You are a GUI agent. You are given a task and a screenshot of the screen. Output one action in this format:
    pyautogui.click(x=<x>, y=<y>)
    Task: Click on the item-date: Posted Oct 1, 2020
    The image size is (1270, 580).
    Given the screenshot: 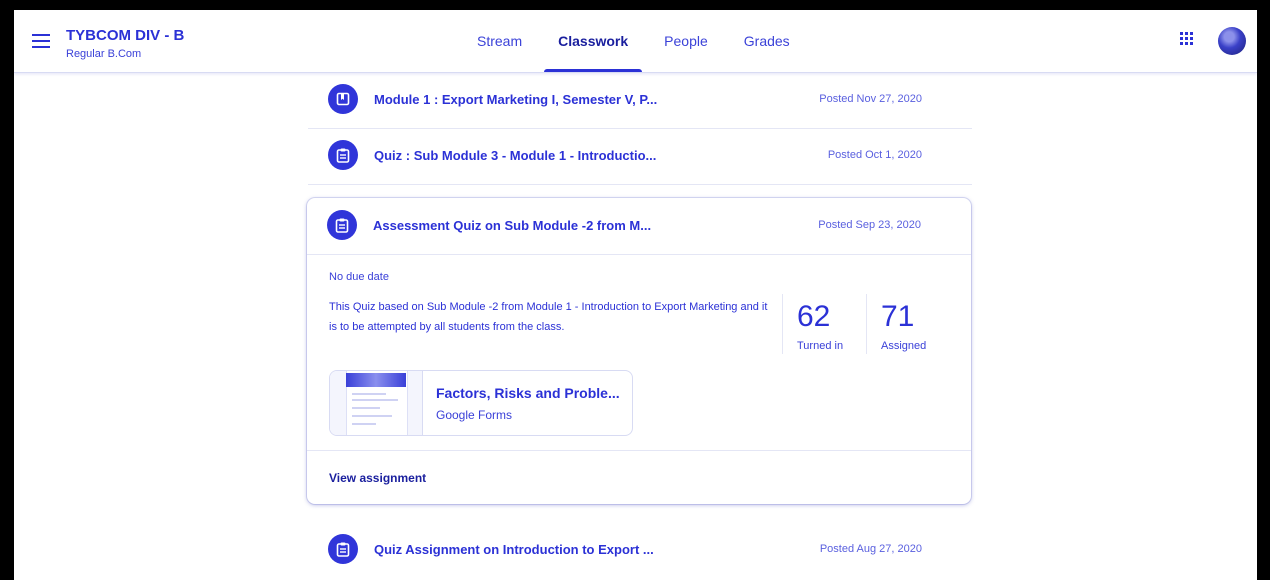 What is the action you would take?
    pyautogui.click(x=874, y=155)
    